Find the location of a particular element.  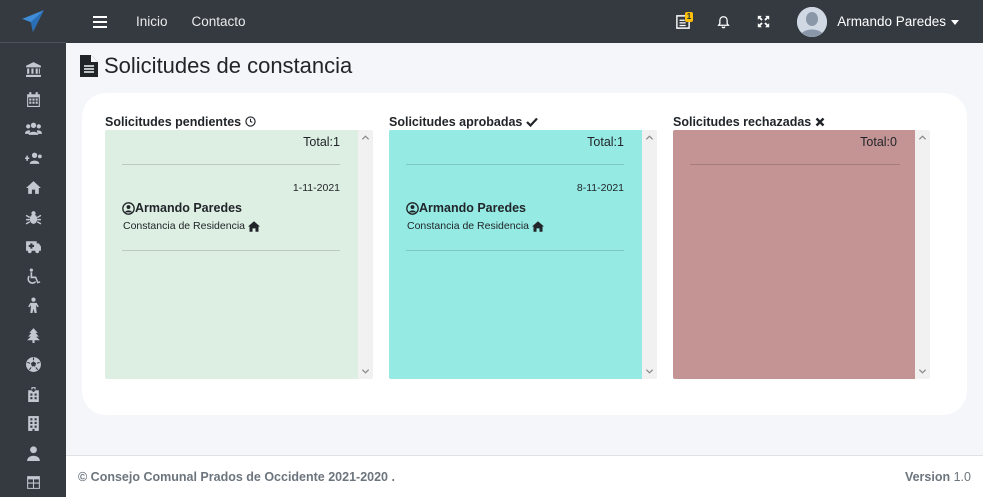

sidebar-item-user-plus is located at coordinates (33, 159).